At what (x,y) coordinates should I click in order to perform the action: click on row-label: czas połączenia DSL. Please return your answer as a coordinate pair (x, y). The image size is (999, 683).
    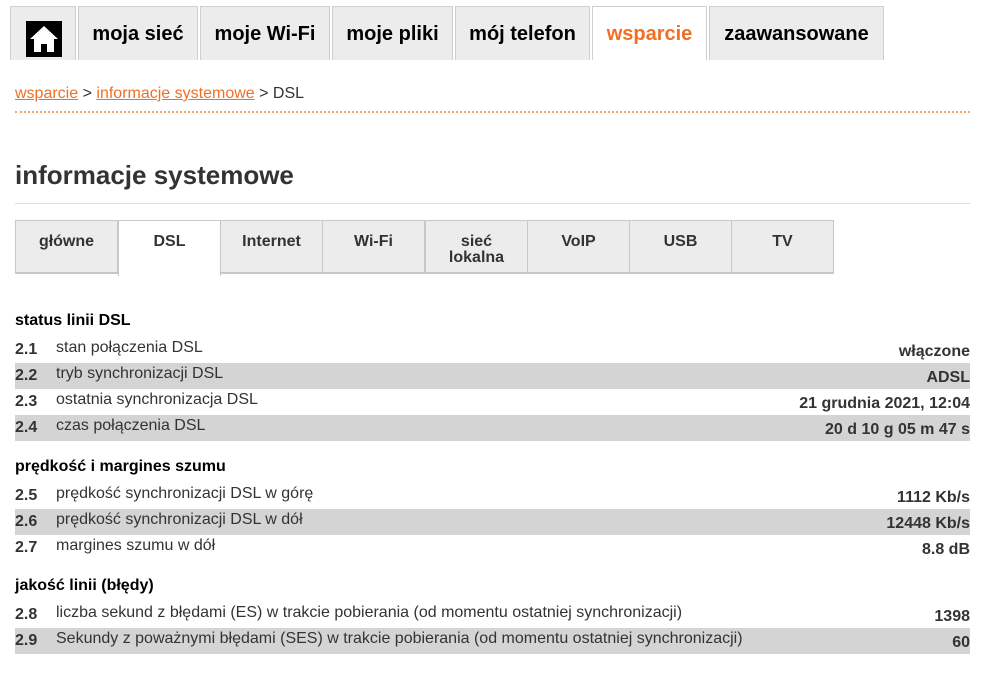
    Looking at the image, I should click on (131, 425).